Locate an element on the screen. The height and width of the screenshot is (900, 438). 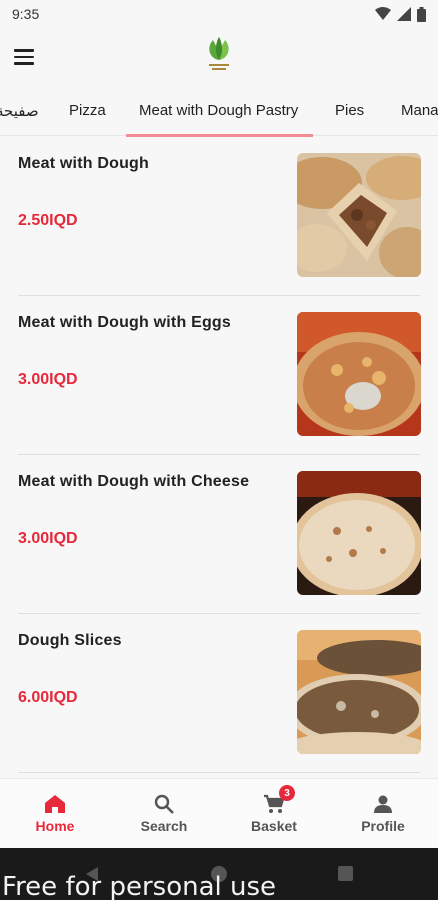
nav-search-label: Search is located at coordinates (164, 826).